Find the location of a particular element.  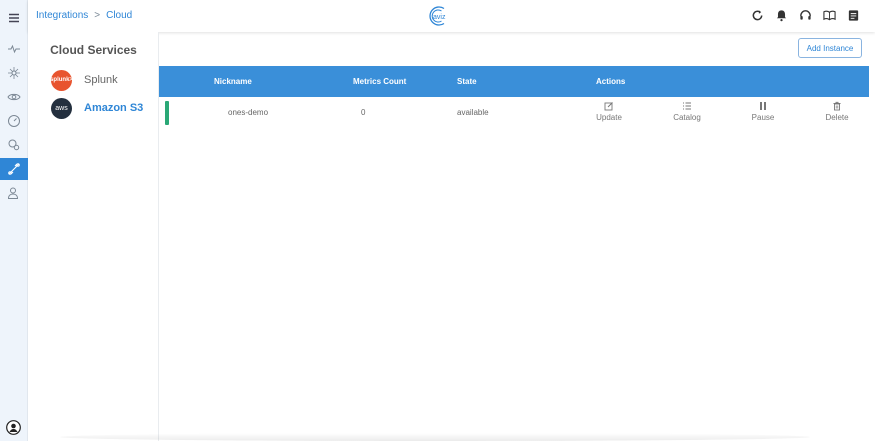

settings-search-icon is located at coordinates (14, 145).